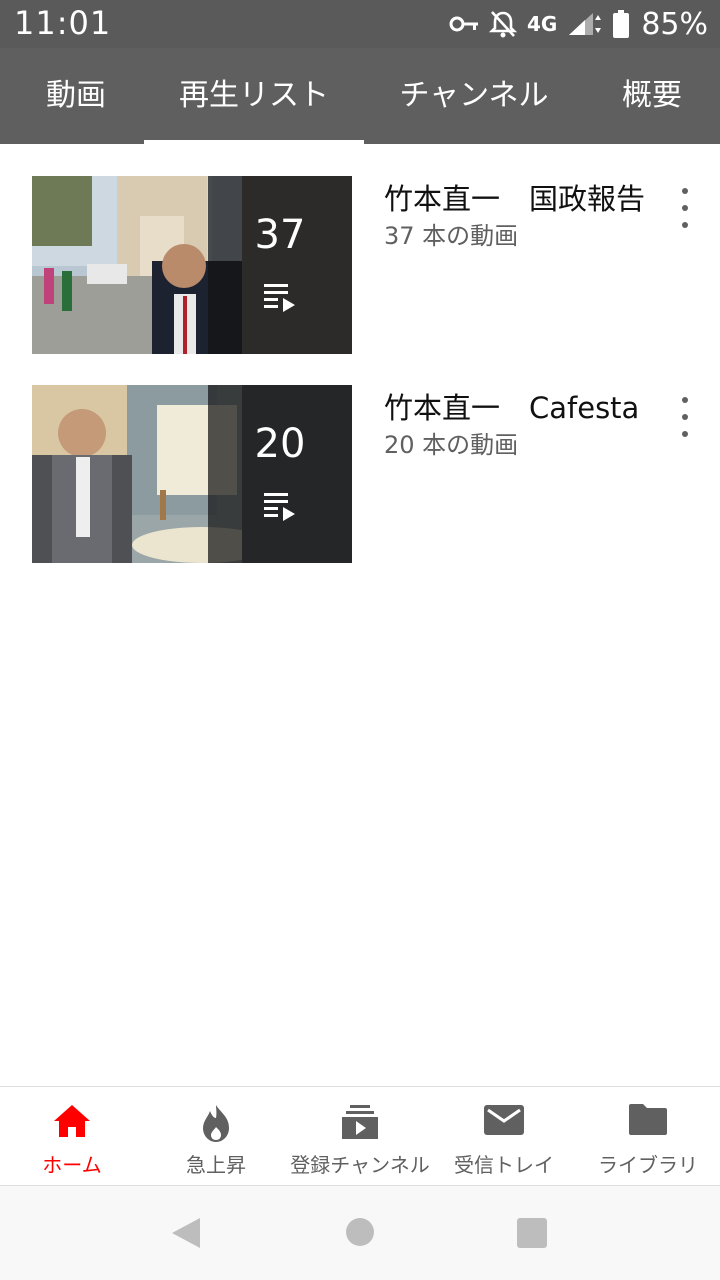  Describe the element at coordinates (474, 96) in the screenshot. I see `tab-channels: チャンネル` at that location.